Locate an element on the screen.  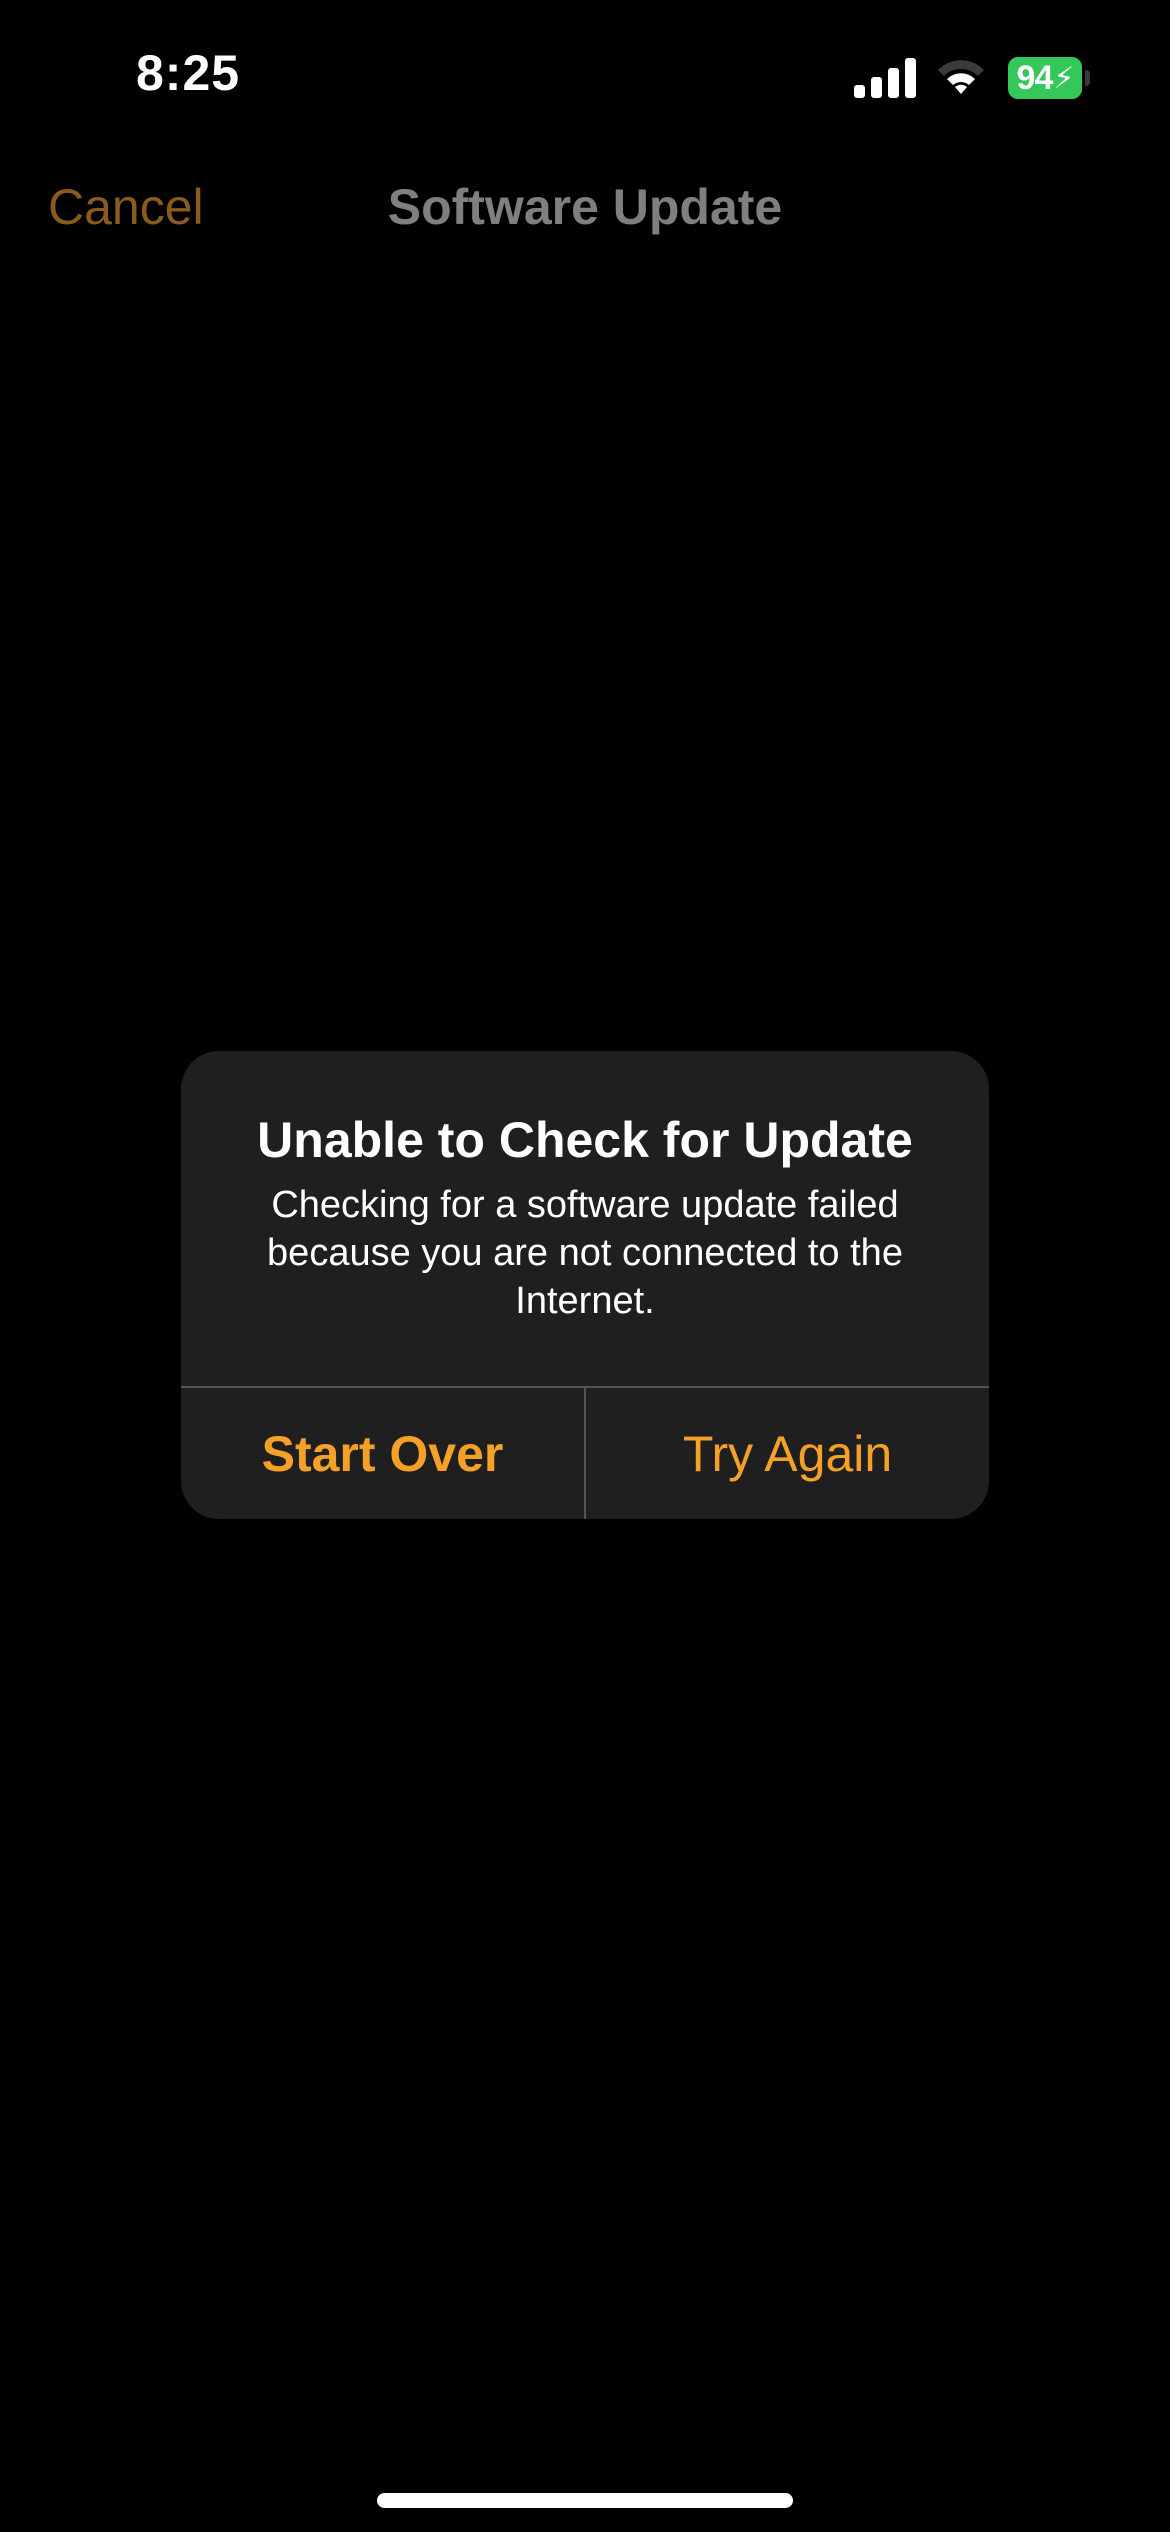
start-over-button: Start Over is located at coordinates (382, 1453).